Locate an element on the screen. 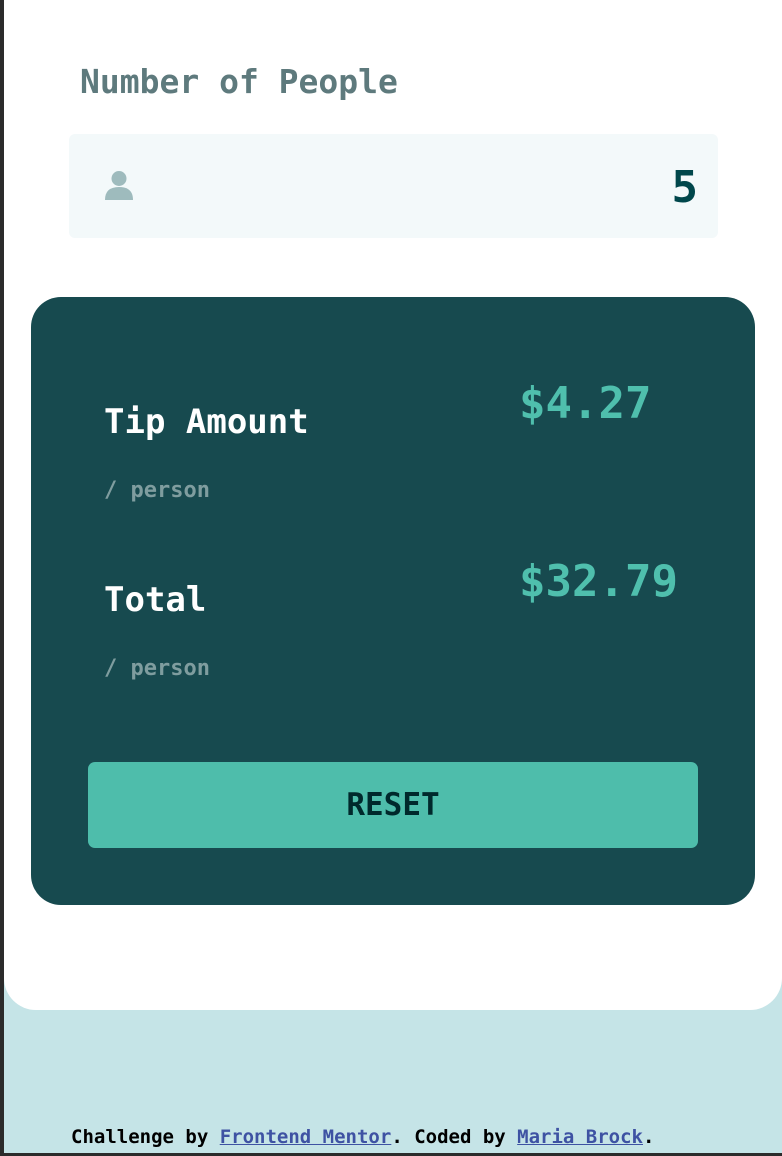  total-per-person-label: / person is located at coordinates (157, 668).